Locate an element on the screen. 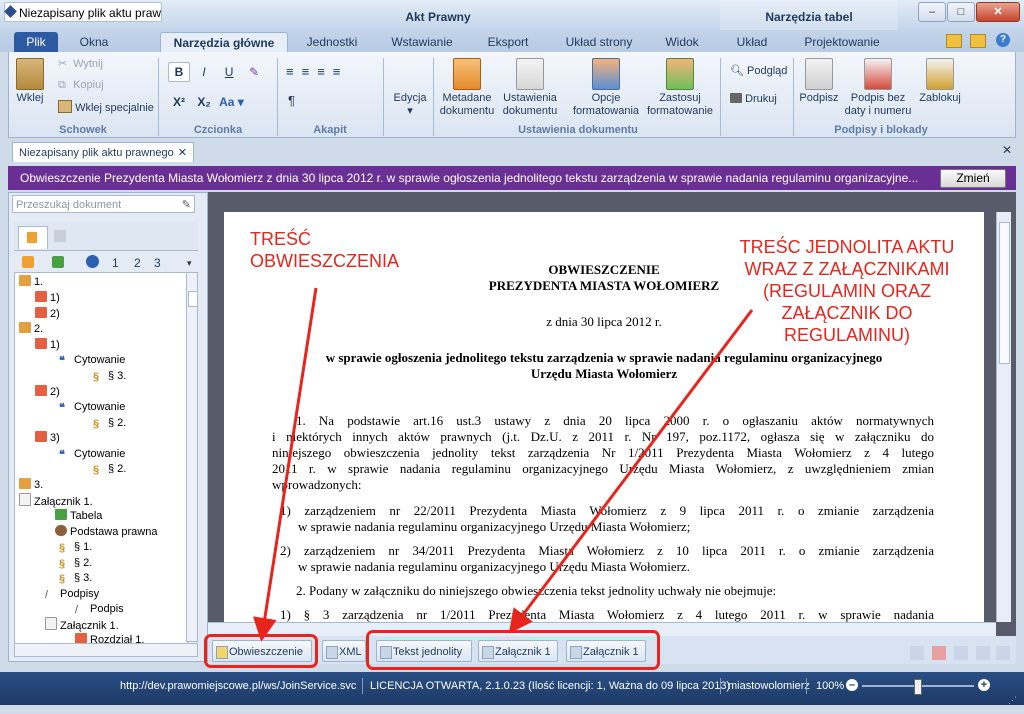 Image resolution: width=1024 pixels, height=714 pixels. annotation-box-tekst-jednolity is located at coordinates (513, 650).